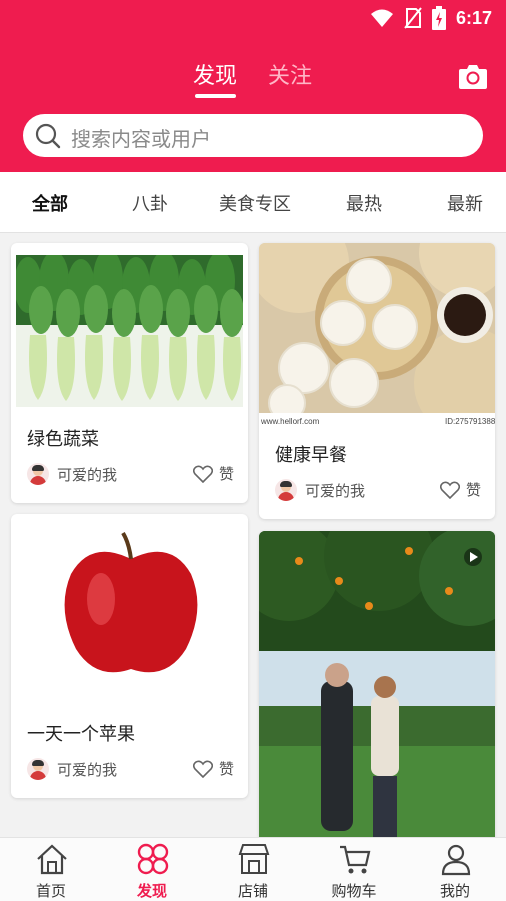 The image size is (506, 901). Describe the element at coordinates (150, 203) in the screenshot. I see `category-gossip: 八卦` at that location.